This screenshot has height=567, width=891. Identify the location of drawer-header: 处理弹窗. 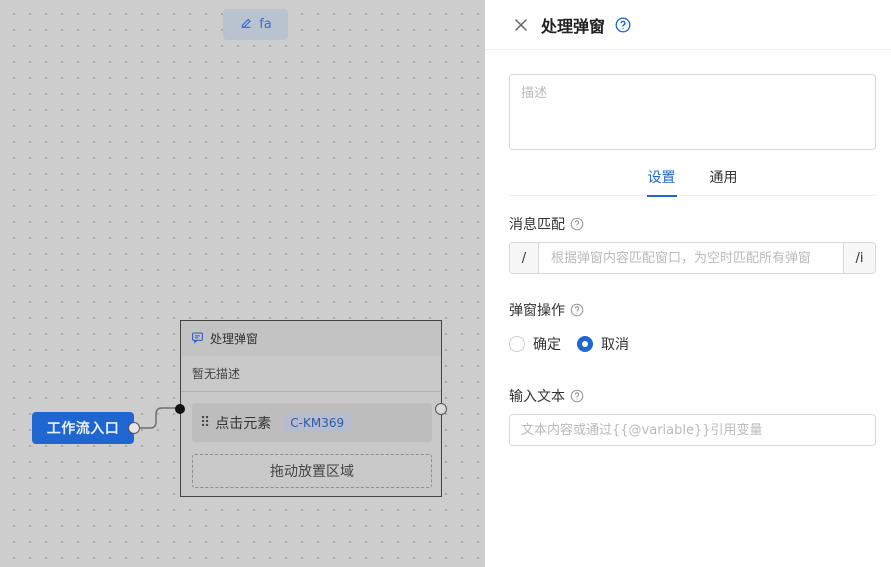
(688, 25).